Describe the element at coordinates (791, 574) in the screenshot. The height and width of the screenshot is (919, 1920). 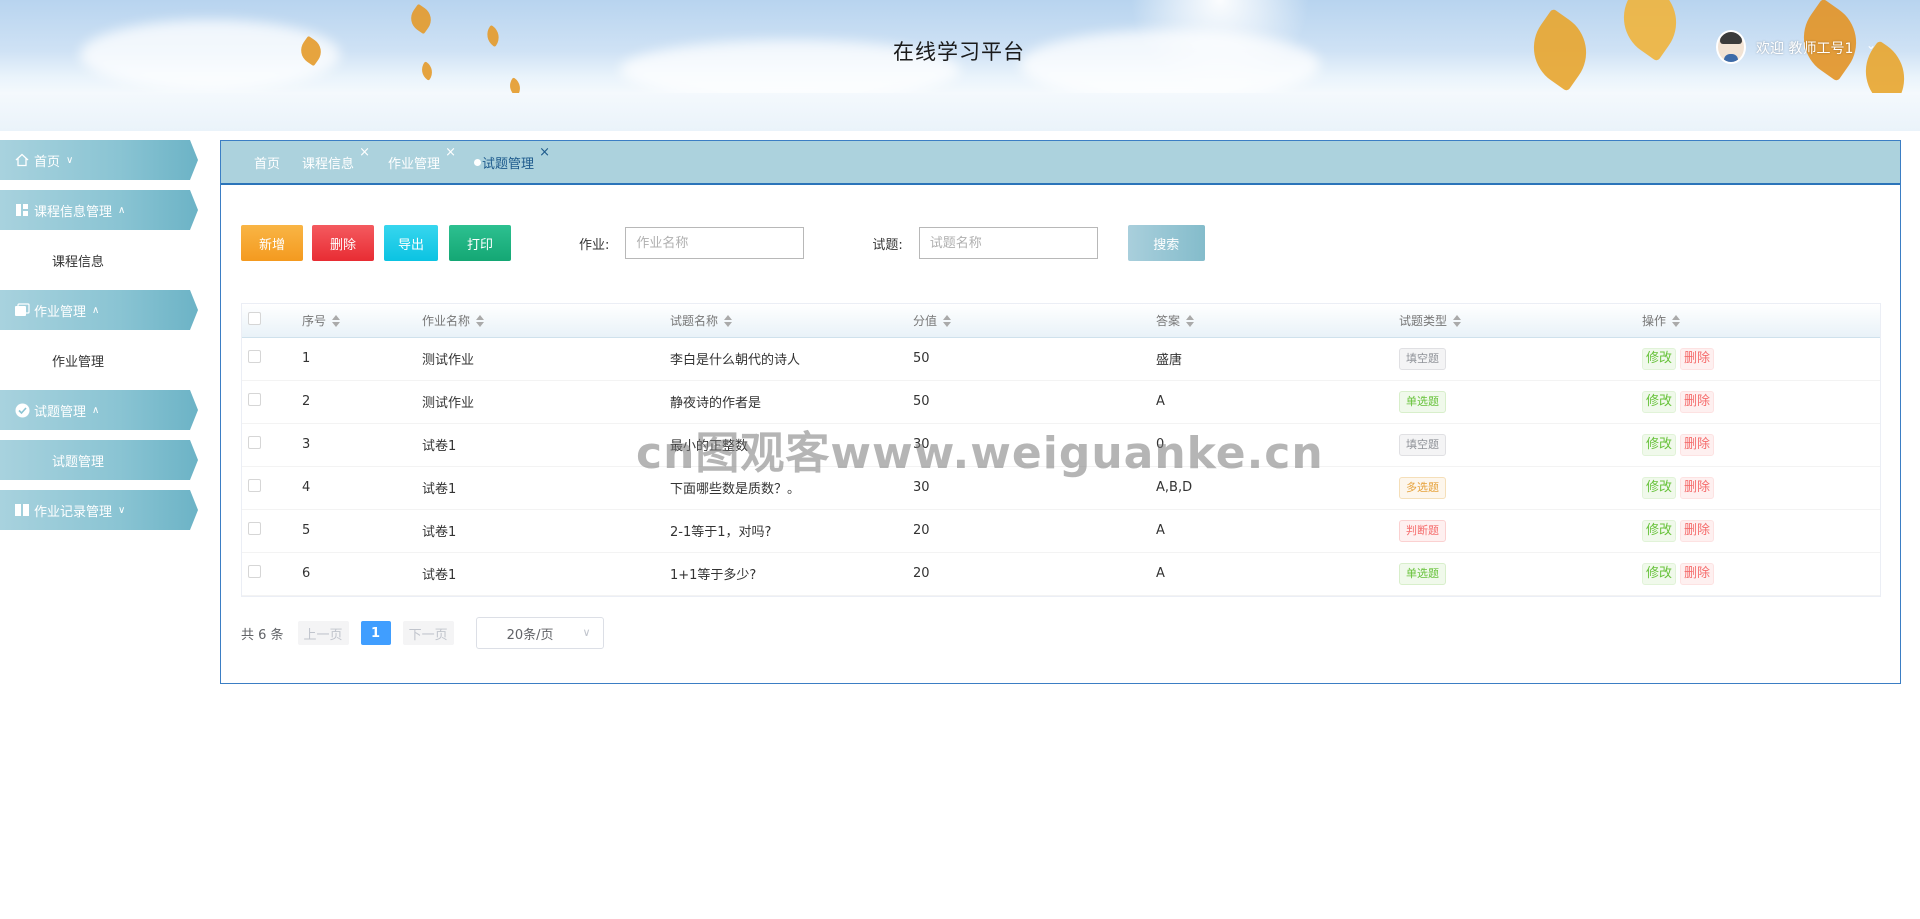
I see `cell-question: 1+1等于多少?` at that location.